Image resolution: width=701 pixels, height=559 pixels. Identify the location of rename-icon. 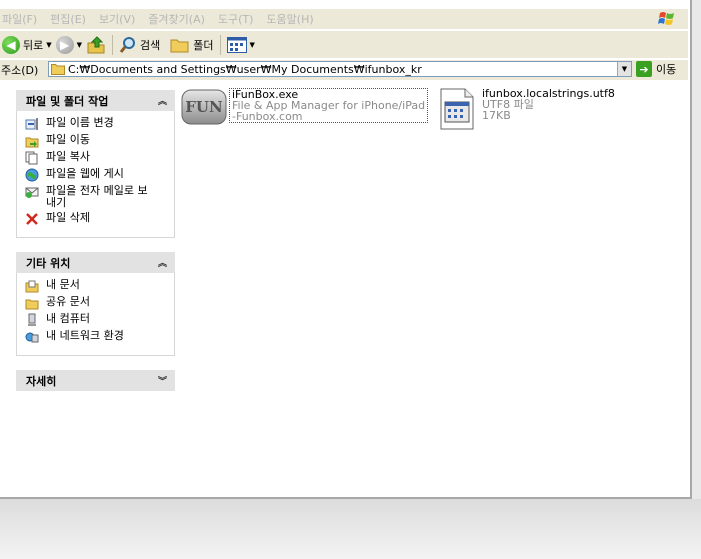
(31, 124).